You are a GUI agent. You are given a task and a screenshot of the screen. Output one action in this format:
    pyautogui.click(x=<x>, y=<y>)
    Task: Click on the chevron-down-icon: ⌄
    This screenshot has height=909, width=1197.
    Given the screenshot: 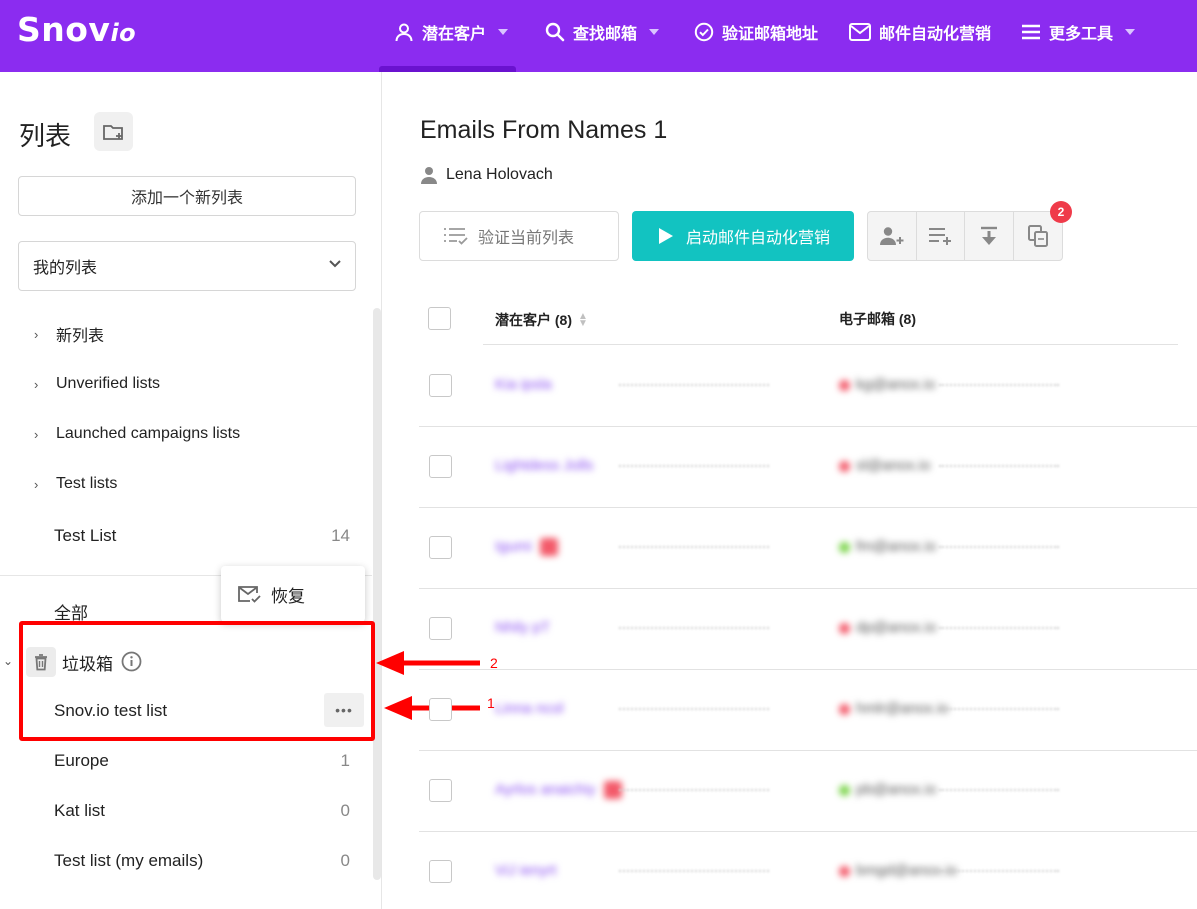 What is the action you would take?
    pyautogui.click(x=8, y=661)
    